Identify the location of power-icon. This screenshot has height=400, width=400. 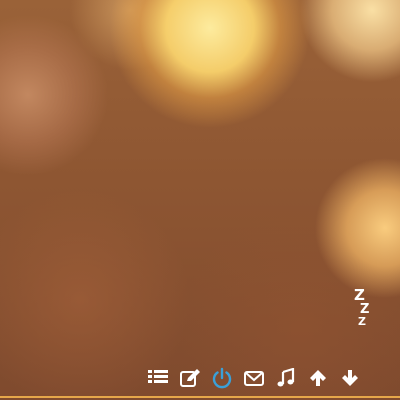
(222, 378).